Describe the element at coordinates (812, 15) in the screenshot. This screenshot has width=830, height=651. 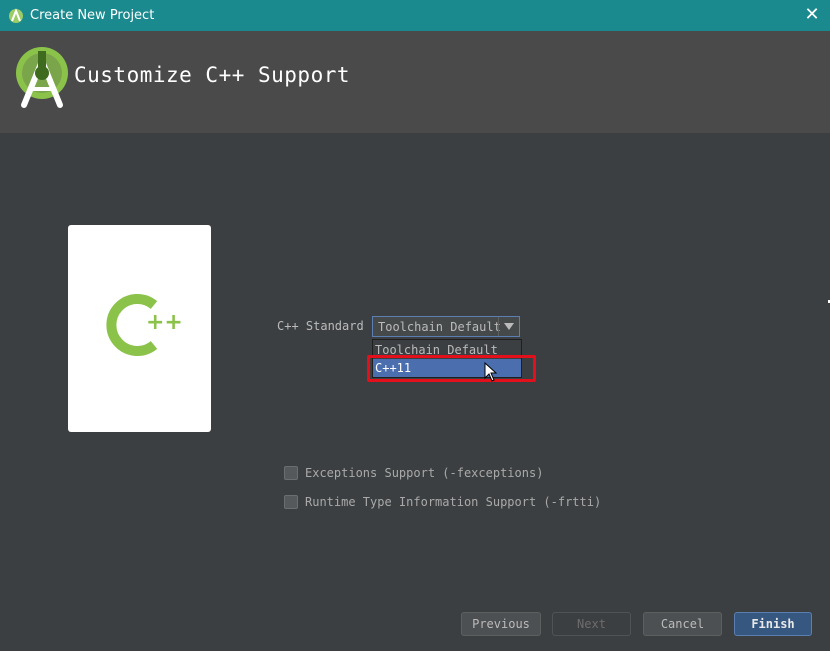
I see `close-icon: ✕` at that location.